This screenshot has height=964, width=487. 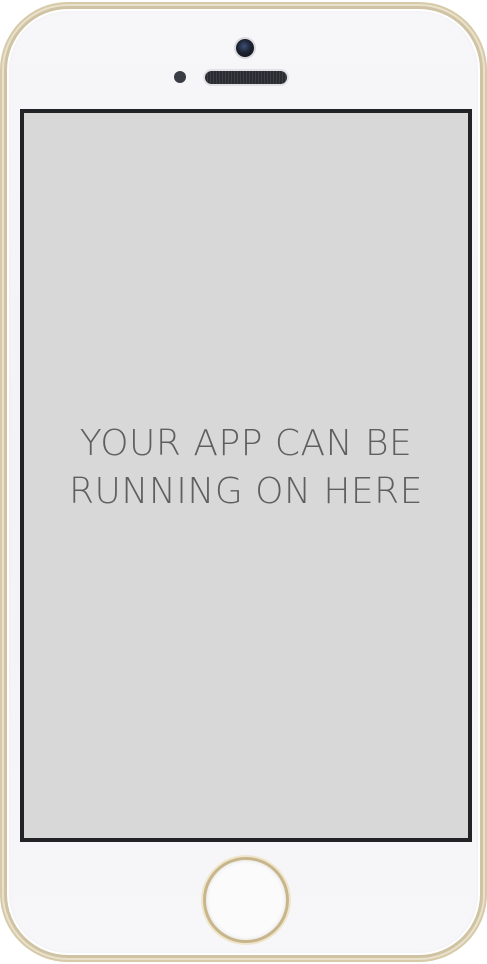 What do you see at coordinates (180, 77) in the screenshot?
I see `proximity-sensor-icon` at bounding box center [180, 77].